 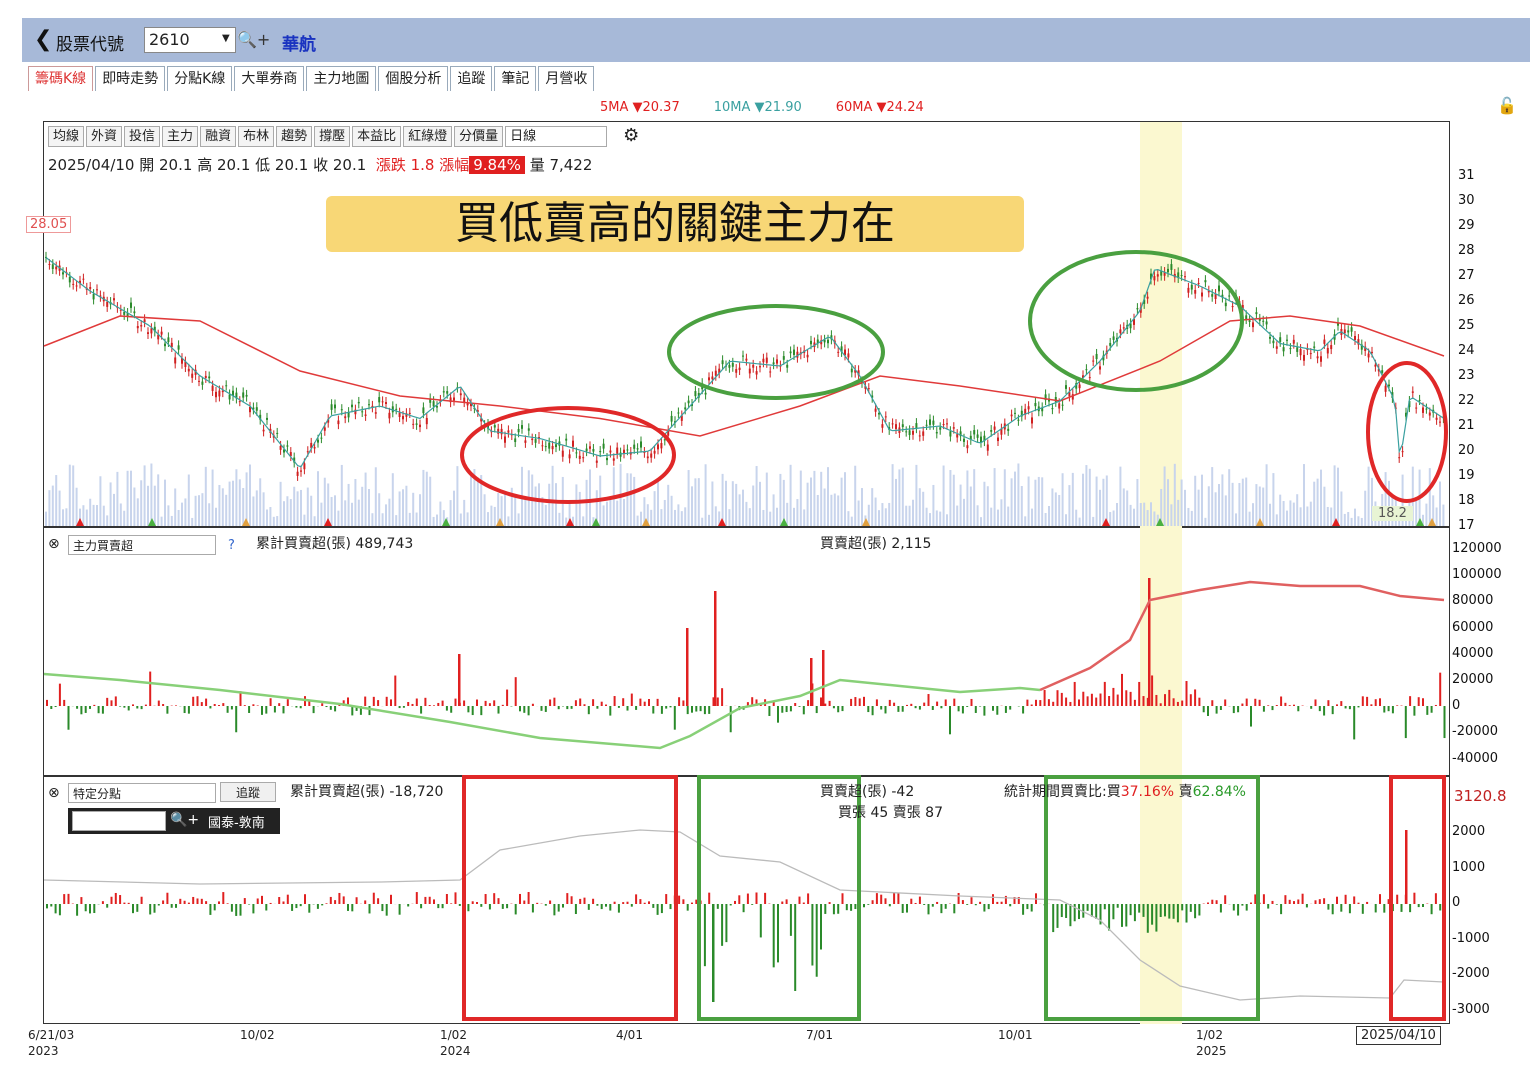 I want to click on broker-axis-tick: -2000, so click(x=1471, y=973).